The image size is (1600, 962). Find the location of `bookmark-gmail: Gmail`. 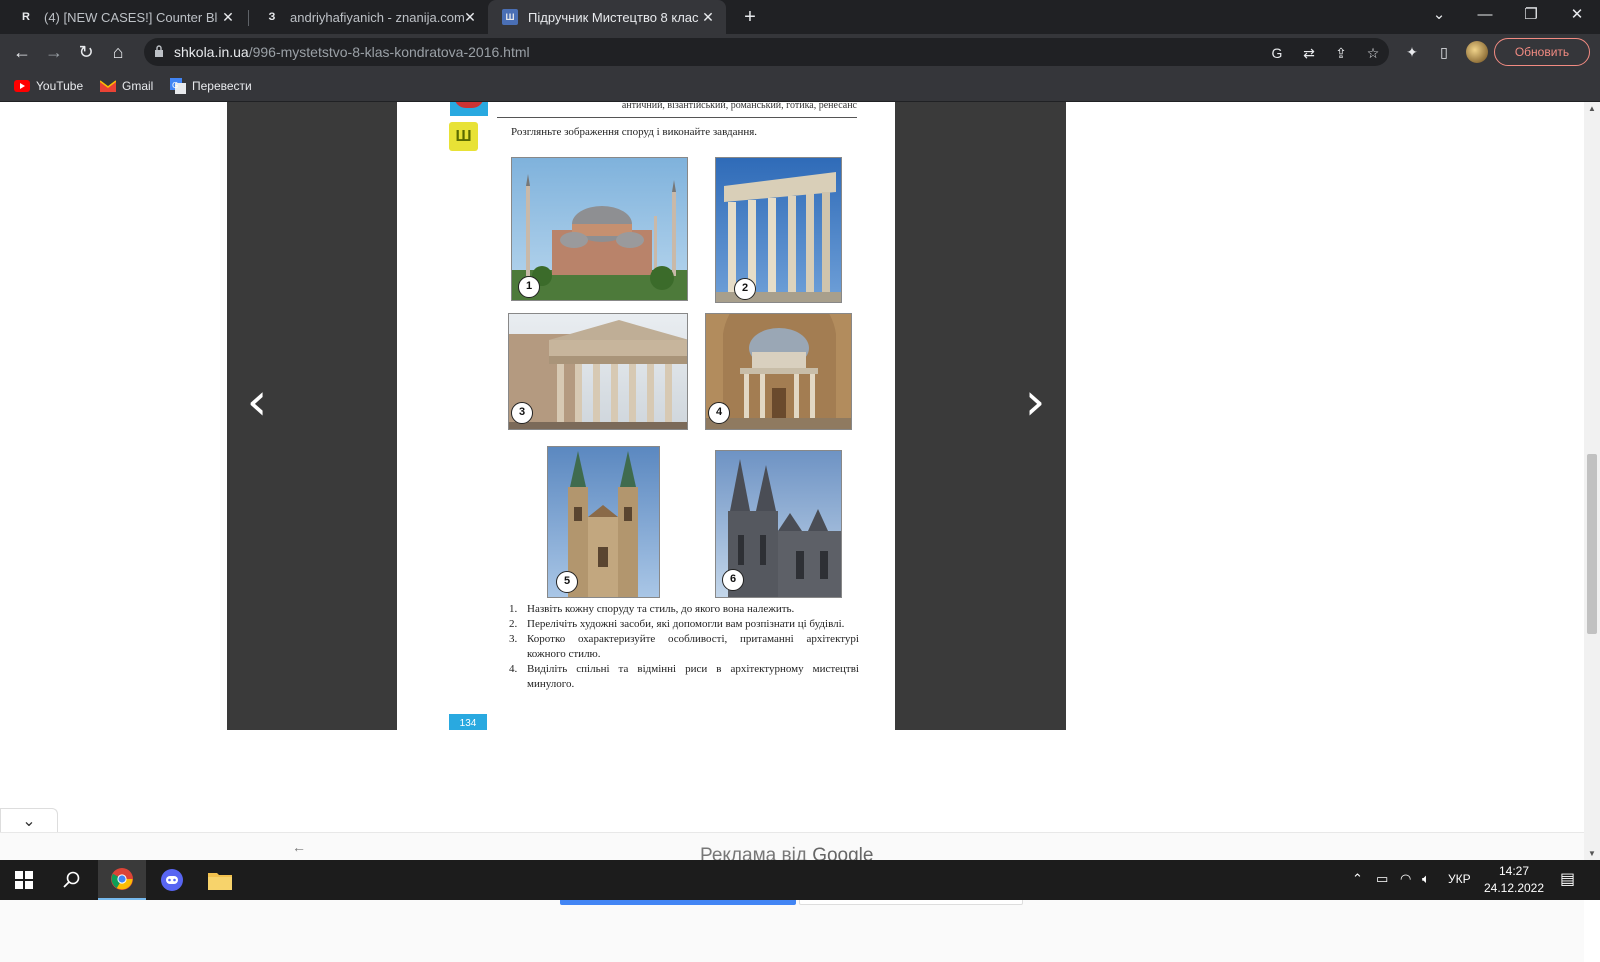

bookmark-gmail: Gmail is located at coordinates (126, 86).